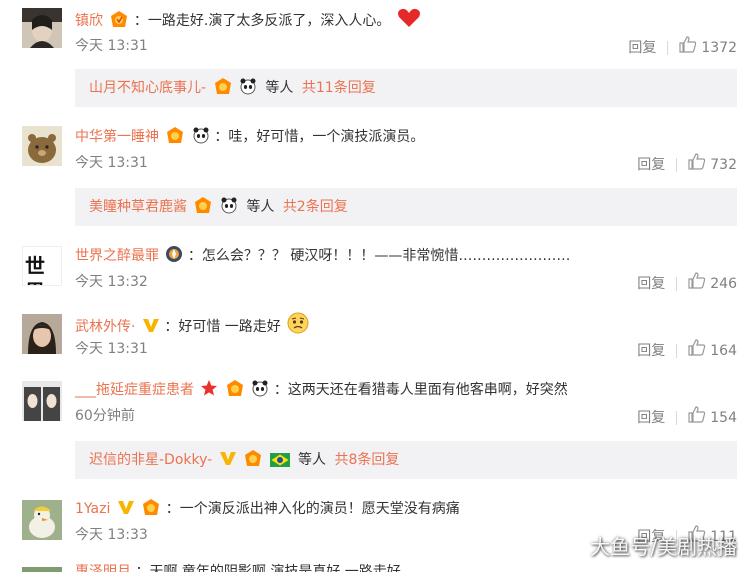 Image resolution: width=749 pixels, height=572 pixels. I want to click on like-count: 1372, so click(719, 47).